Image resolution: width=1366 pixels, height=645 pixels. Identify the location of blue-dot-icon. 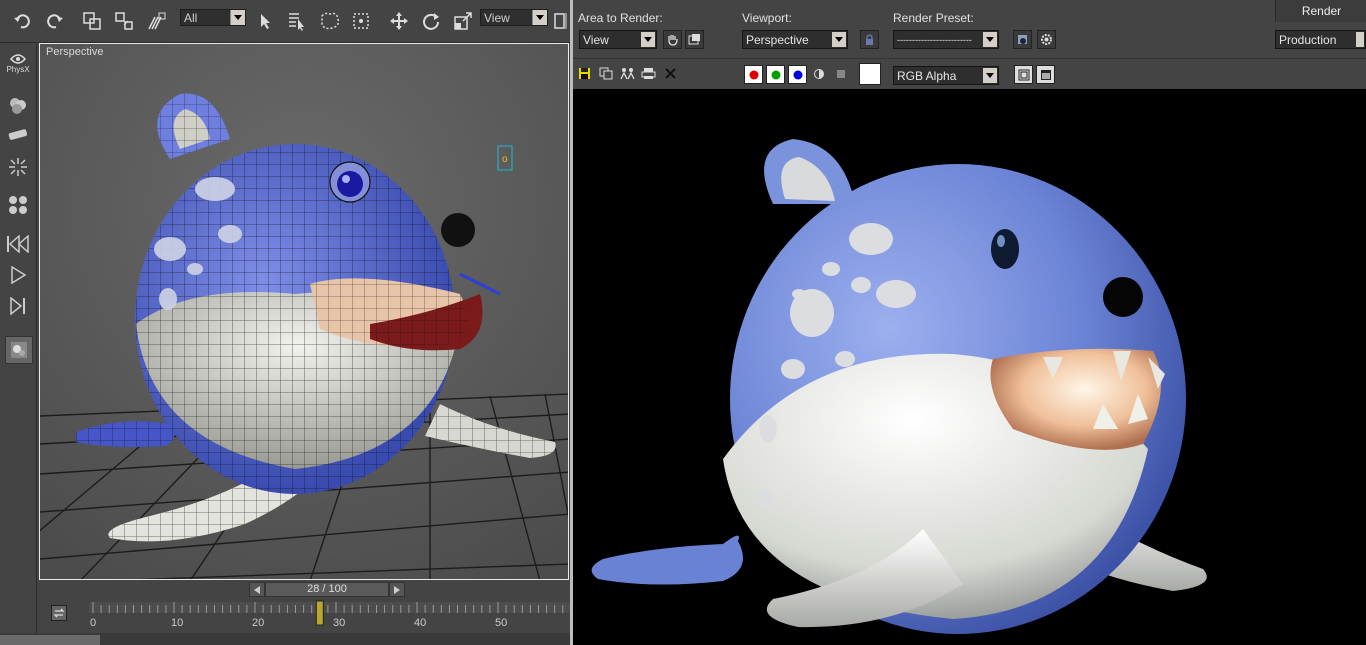
(797, 74).